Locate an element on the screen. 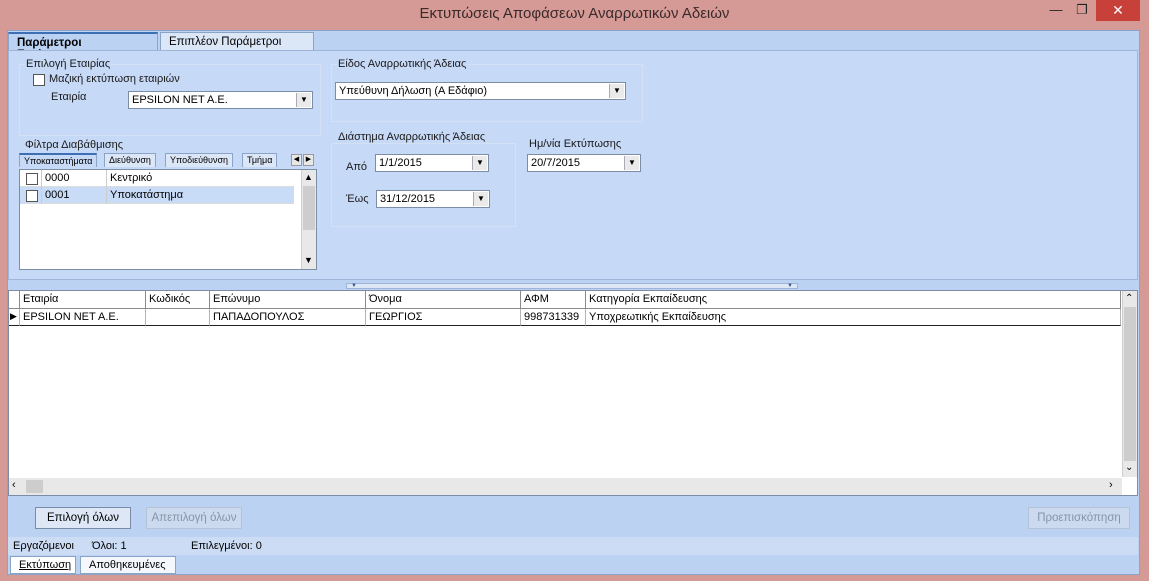 This screenshot has height=581, width=1149. status-bar: Εργαζόμενοι Όλοι: 1 Επιλεγμένοι: 0 is located at coordinates (573, 546).